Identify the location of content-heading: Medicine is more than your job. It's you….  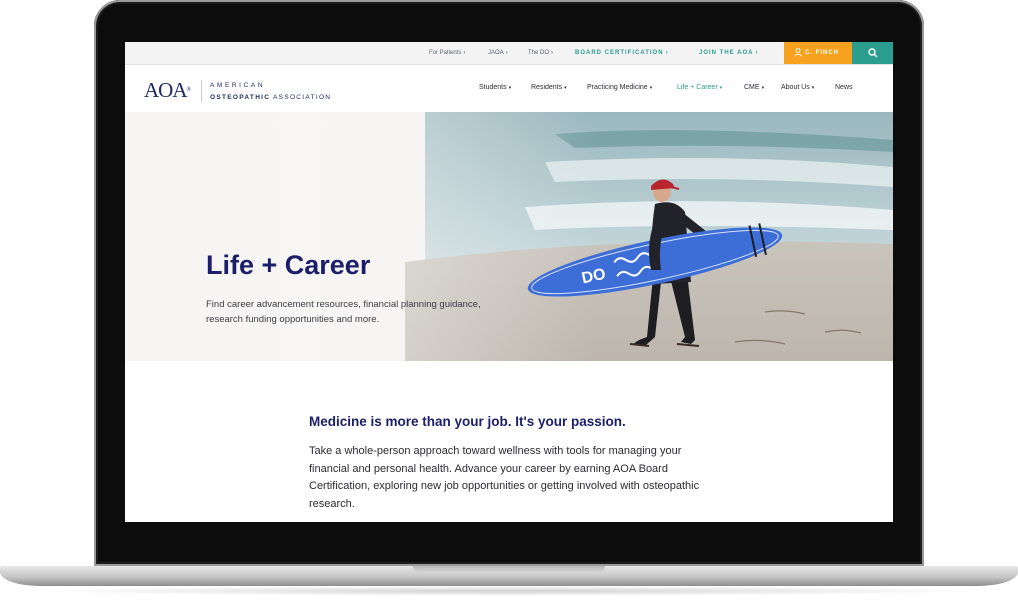
(467, 421).